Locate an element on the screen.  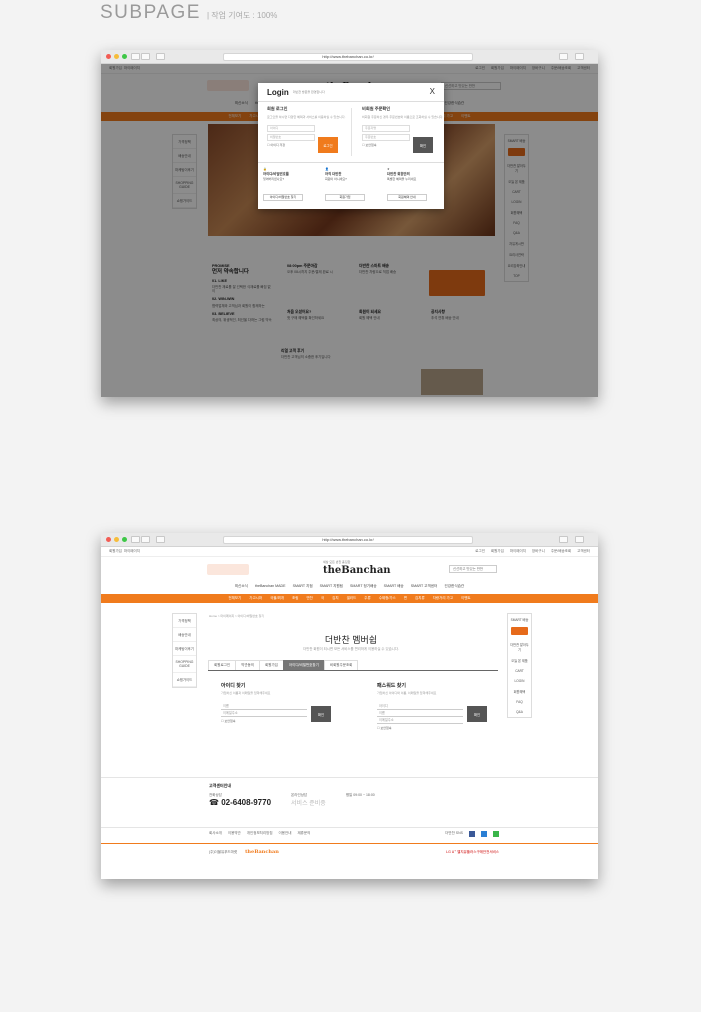
cat-item: 자랑거리 가고 is located at coordinates (443, 598).